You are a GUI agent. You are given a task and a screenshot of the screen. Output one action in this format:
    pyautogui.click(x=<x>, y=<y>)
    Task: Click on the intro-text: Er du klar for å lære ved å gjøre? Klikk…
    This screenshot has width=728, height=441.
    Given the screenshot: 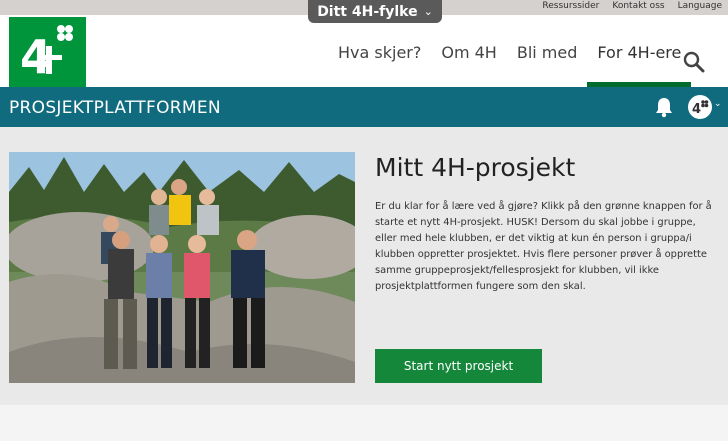 What is the action you would take?
    pyautogui.click(x=543, y=246)
    